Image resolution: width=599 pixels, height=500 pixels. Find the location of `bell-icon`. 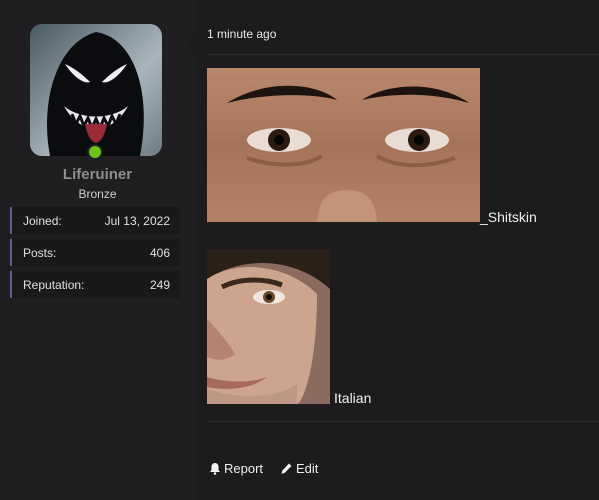

bell-icon is located at coordinates (215, 469).